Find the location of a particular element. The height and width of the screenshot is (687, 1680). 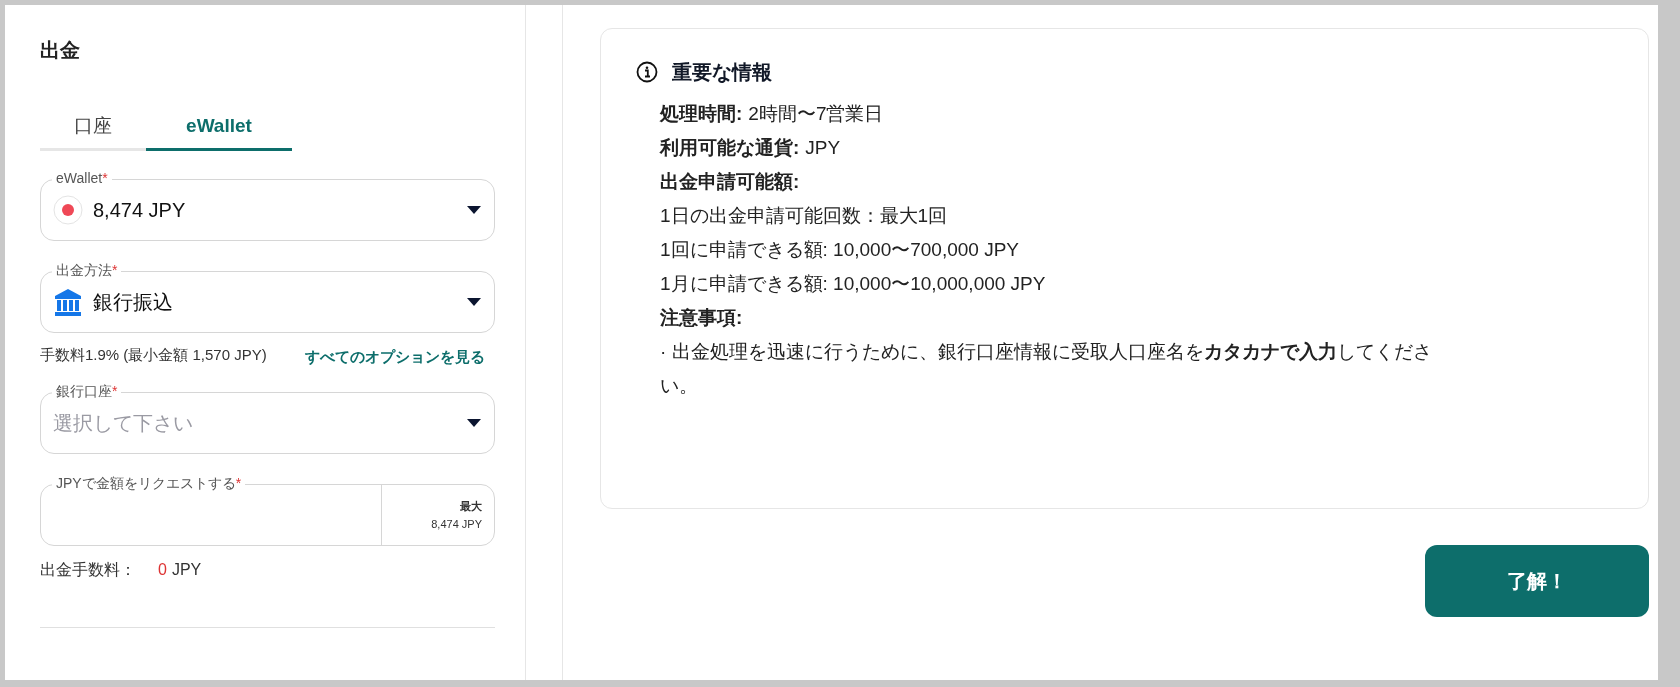

fee-value: 0 is located at coordinates (162, 570).